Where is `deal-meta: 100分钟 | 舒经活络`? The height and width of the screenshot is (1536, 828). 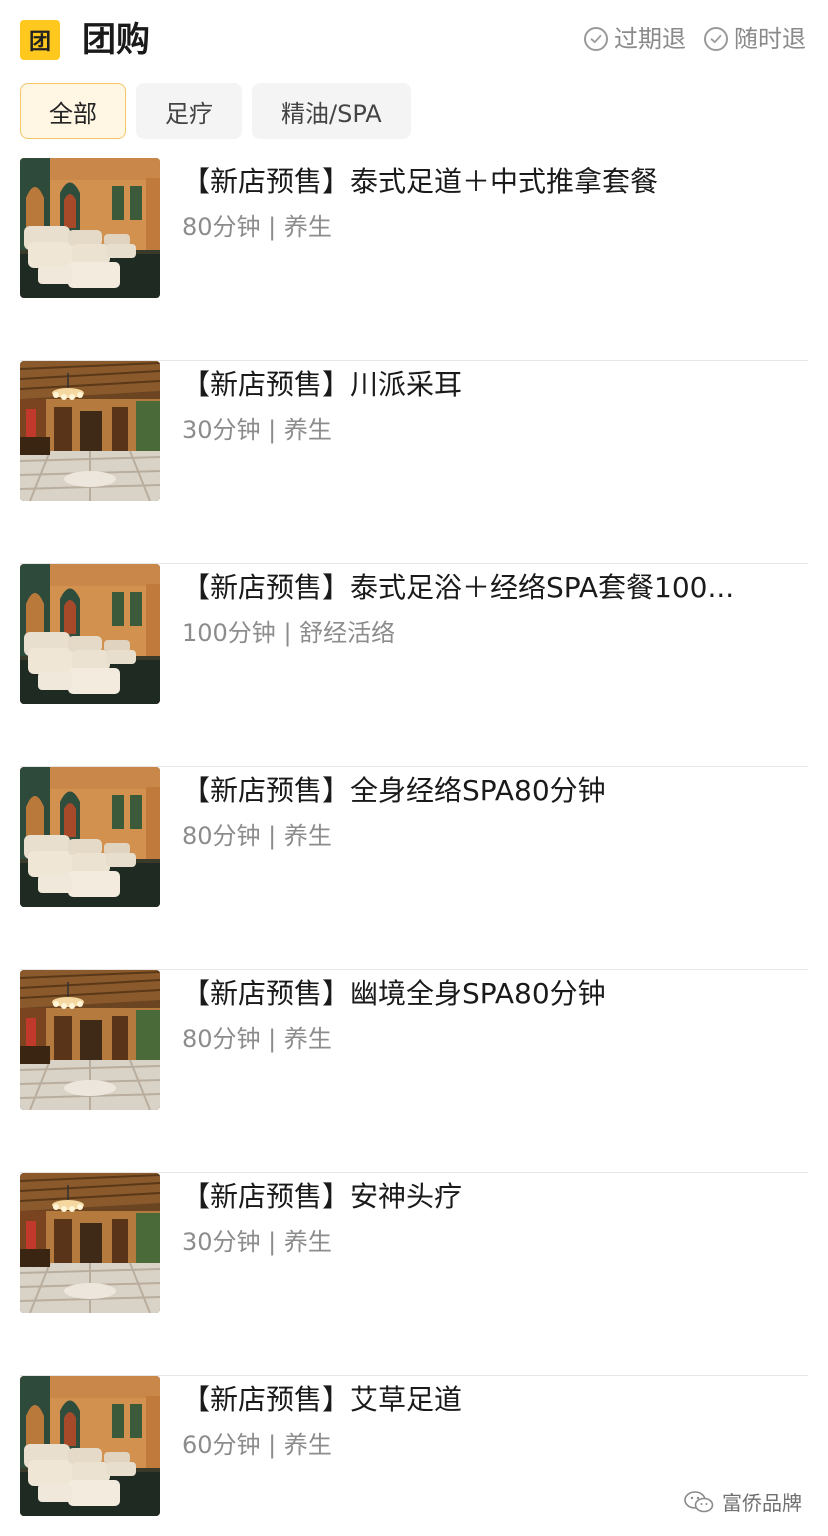 deal-meta: 100分钟 | 舒经活络 is located at coordinates (288, 633).